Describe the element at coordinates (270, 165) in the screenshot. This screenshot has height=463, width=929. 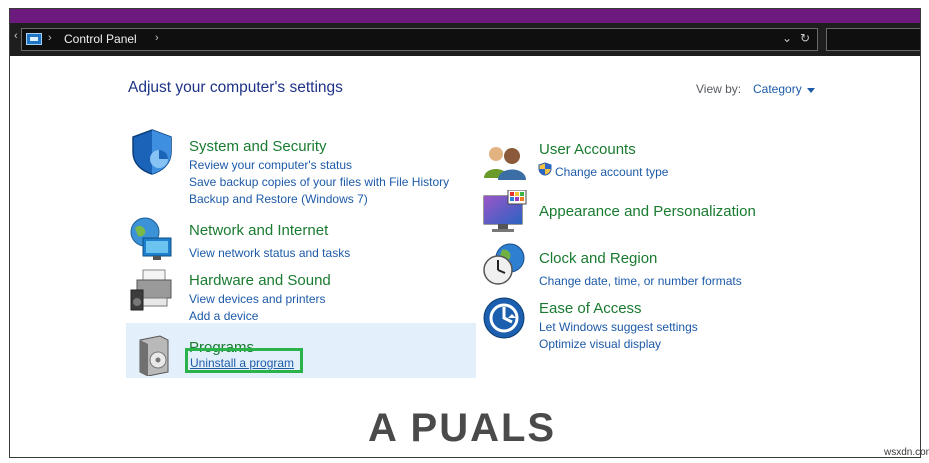
I see `review-status-link: Review your computer's status` at that location.